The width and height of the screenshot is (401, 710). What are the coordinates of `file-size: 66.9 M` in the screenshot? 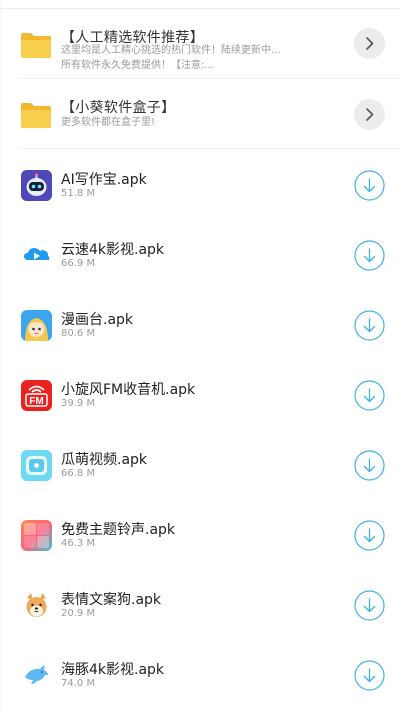 It's located at (78, 263).